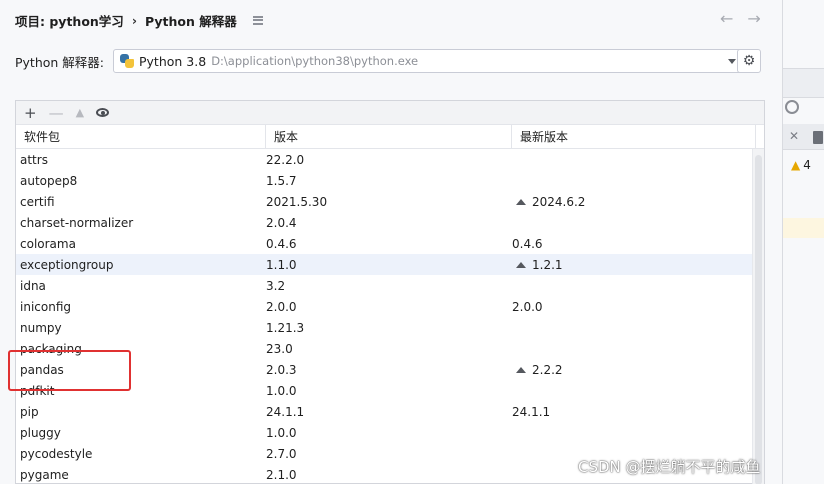 The width and height of the screenshot is (824, 484). Describe the element at coordinates (758, 319) in the screenshot. I see `scrollbar-thumb` at that location.